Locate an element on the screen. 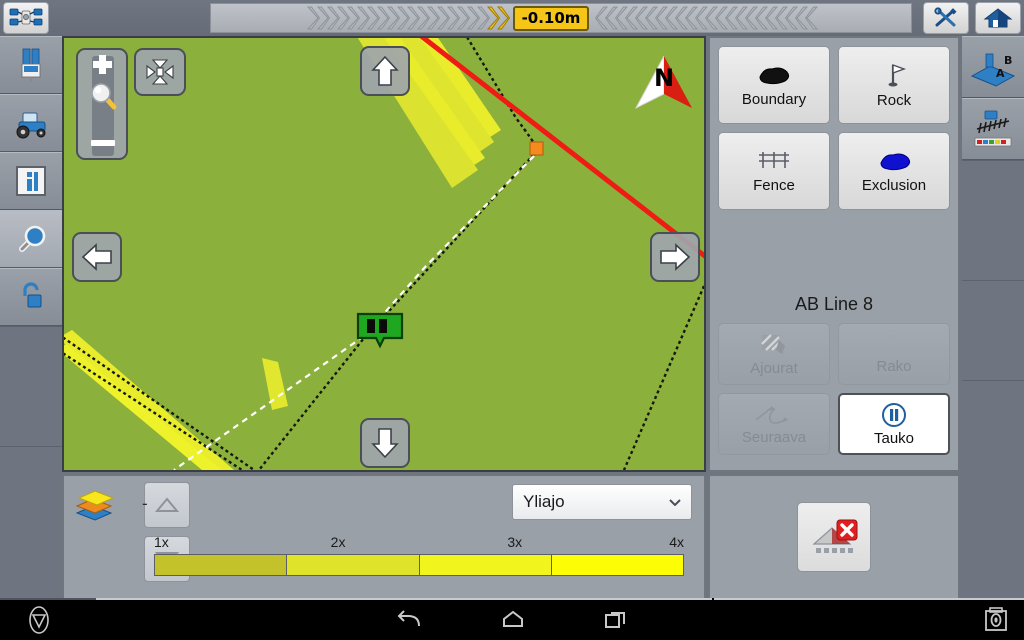  rail-item-implement-coverage is located at coordinates (993, 129).